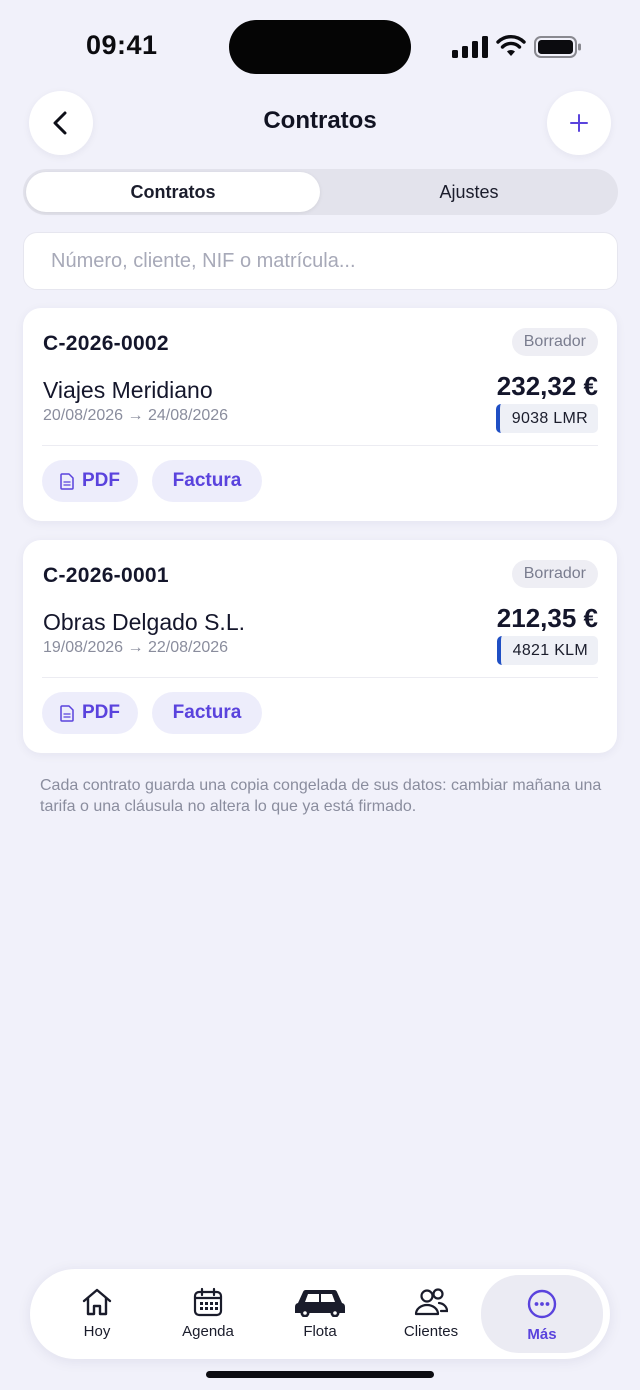  I want to click on contract-number: C-2026-0001, so click(106, 575).